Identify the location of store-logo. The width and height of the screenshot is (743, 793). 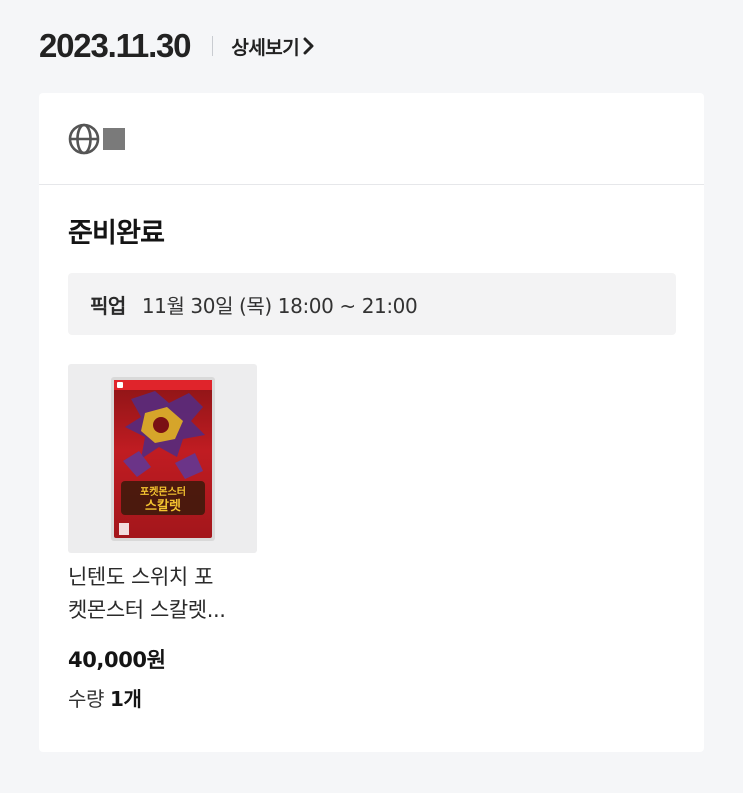
(96, 139).